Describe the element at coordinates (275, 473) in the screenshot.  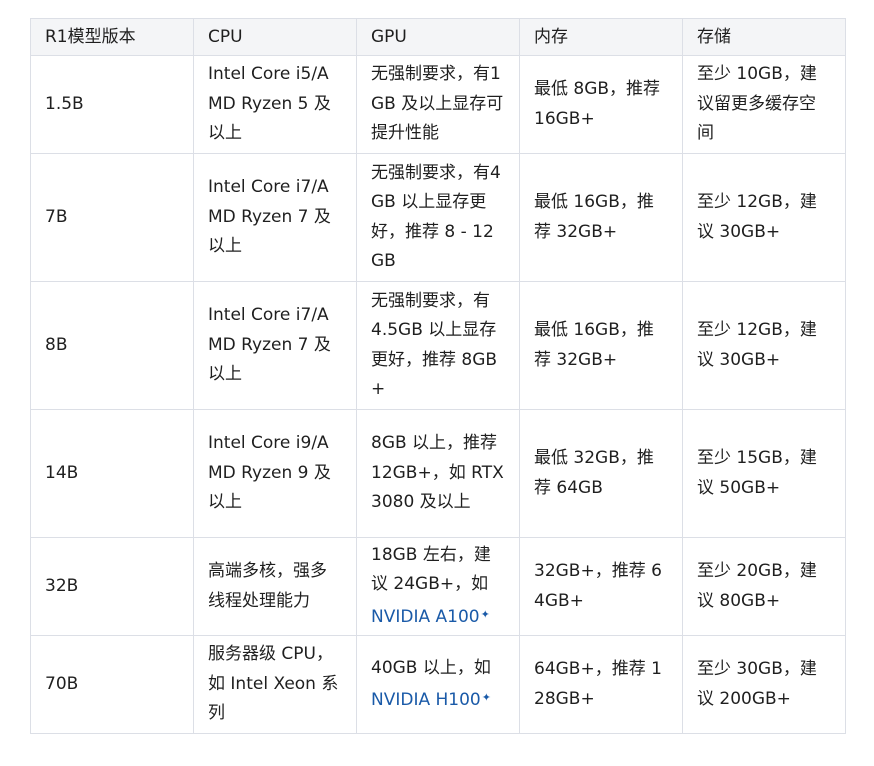
I see `cell-cpu: Intel Core i9/AMD Ryzen 9 及以上` at that location.